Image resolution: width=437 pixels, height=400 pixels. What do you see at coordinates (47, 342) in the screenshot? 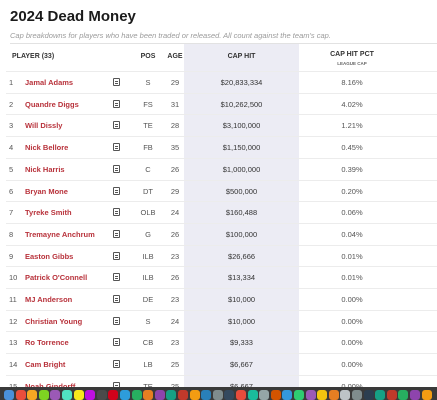
I see `player-name-link: Ro Torrence` at bounding box center [47, 342].